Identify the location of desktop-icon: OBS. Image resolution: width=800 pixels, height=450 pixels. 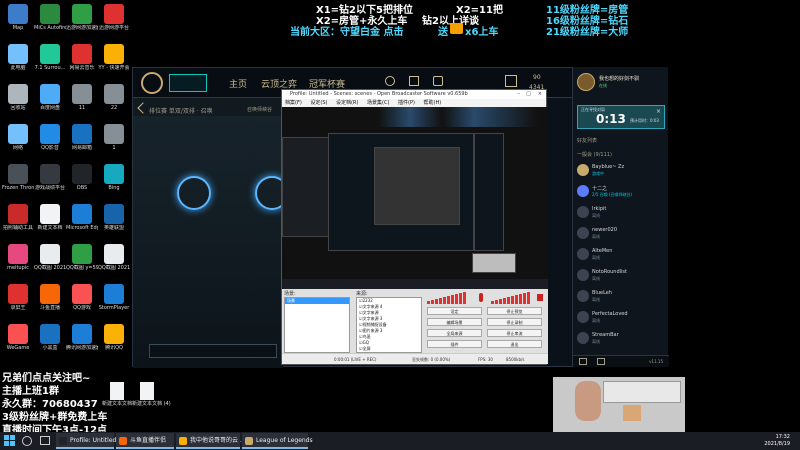
(82, 177).